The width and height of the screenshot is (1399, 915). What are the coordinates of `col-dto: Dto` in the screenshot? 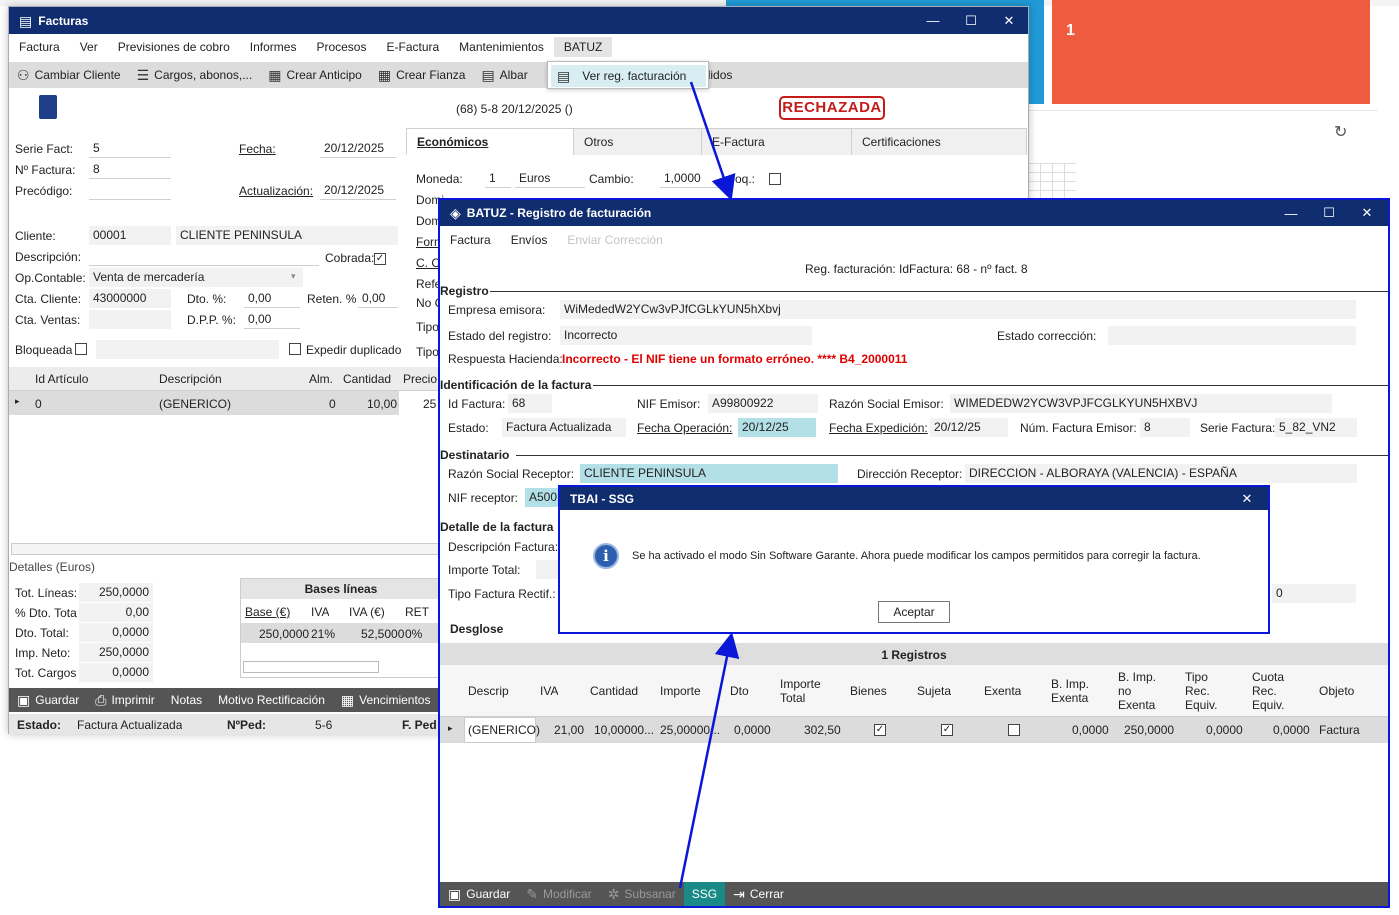 It's located at (739, 691).